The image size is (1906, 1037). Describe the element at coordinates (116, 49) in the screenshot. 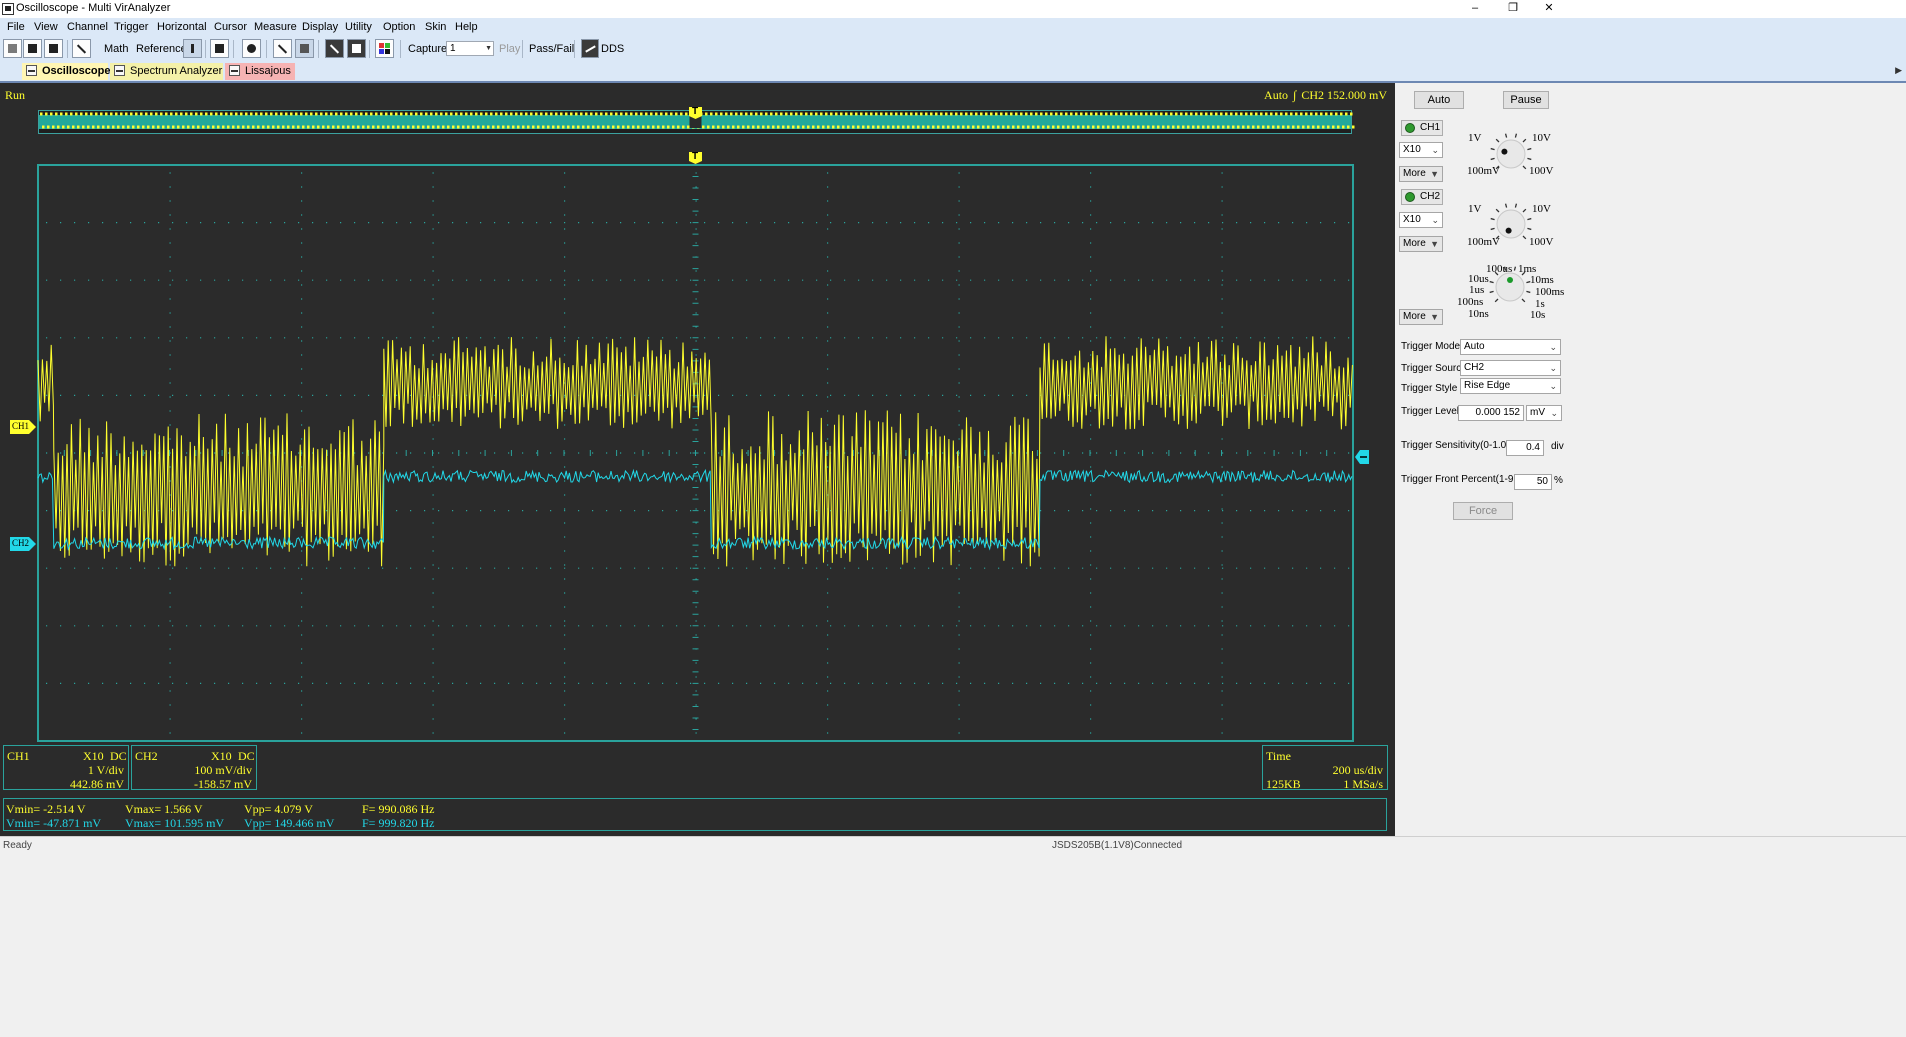

I see `math-button: Math` at that location.